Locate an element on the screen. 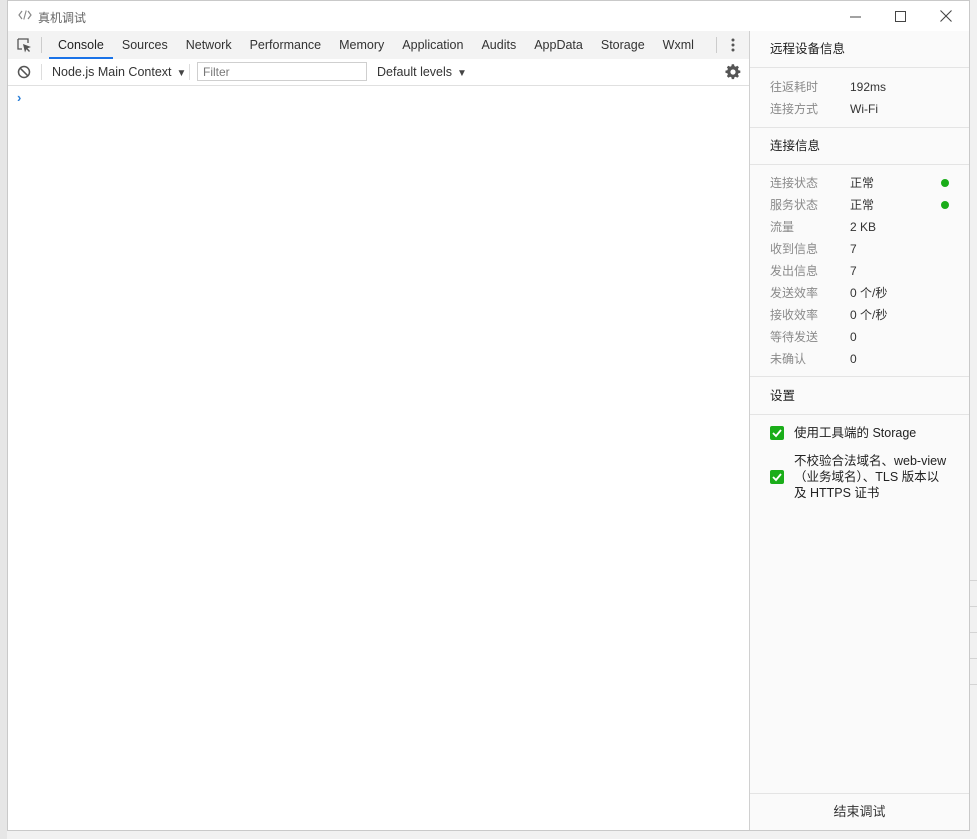 The height and width of the screenshot is (839, 977). title-bar: 真机调试 is located at coordinates (488, 16).